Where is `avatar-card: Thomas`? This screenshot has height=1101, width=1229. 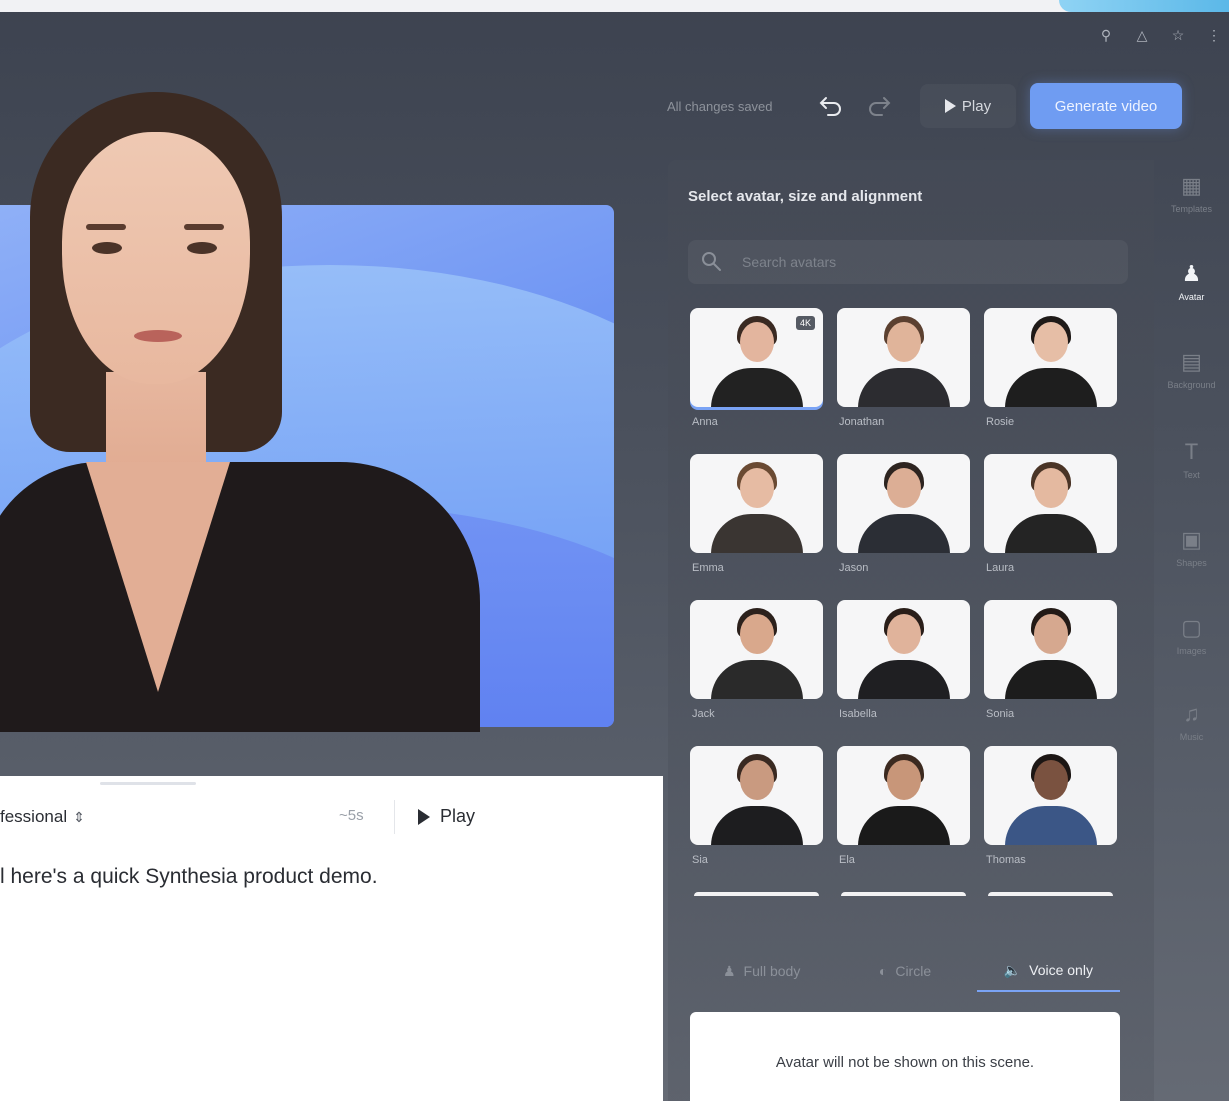
avatar-card: Thomas is located at coordinates (1050, 819).